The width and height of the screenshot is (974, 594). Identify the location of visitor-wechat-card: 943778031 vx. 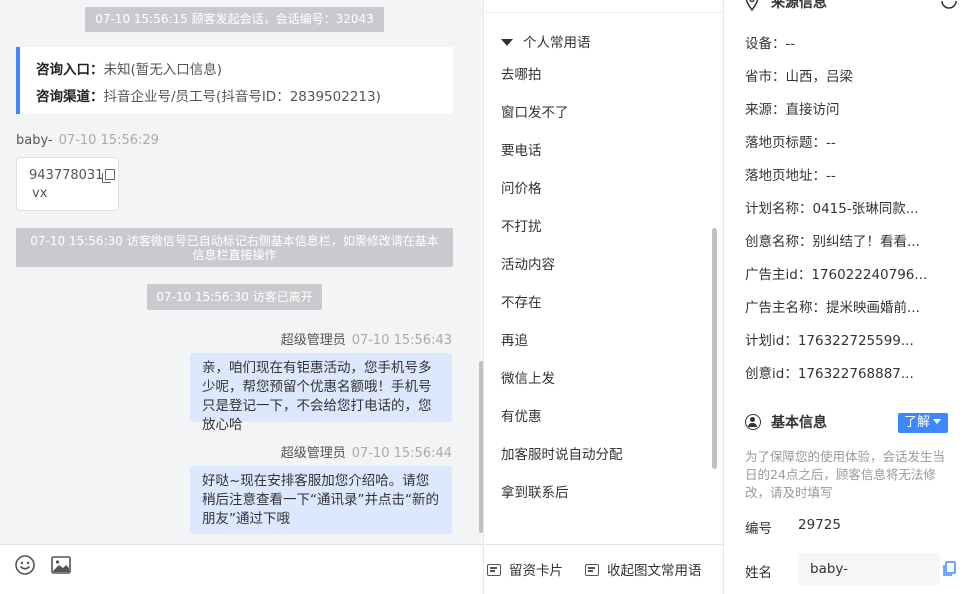
(67, 184).